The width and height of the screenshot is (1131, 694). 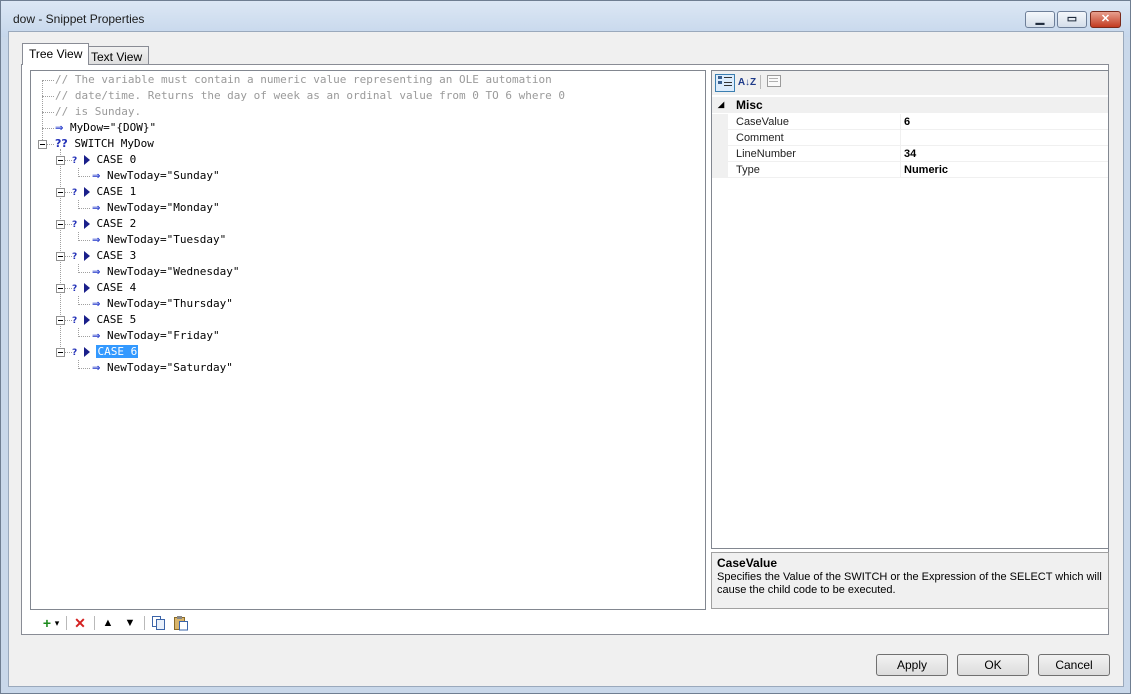 I want to click on copy-icon, so click(x=158, y=623).